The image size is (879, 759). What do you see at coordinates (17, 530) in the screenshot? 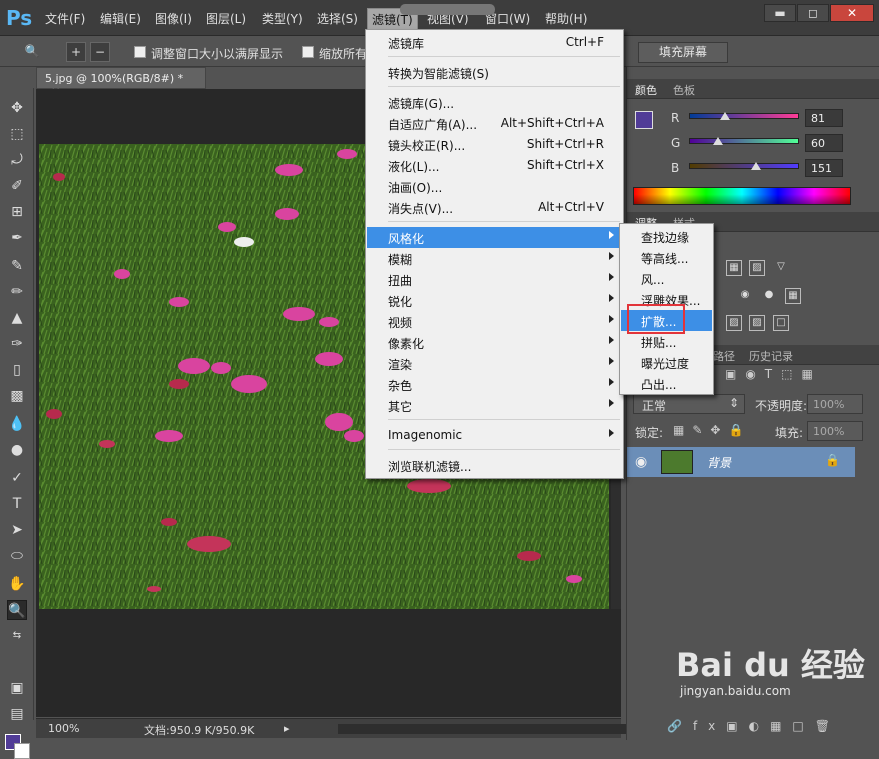
I see `path-select-tool-icon: ➤` at bounding box center [17, 530].